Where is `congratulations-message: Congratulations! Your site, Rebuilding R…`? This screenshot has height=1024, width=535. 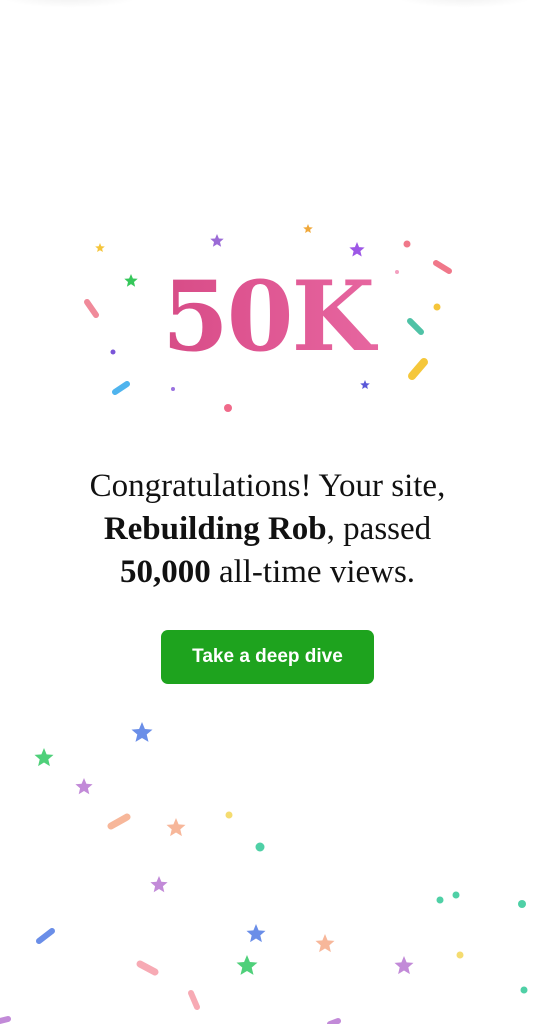 congratulations-message: Congratulations! Your site, Rebuilding R… is located at coordinates (267, 529).